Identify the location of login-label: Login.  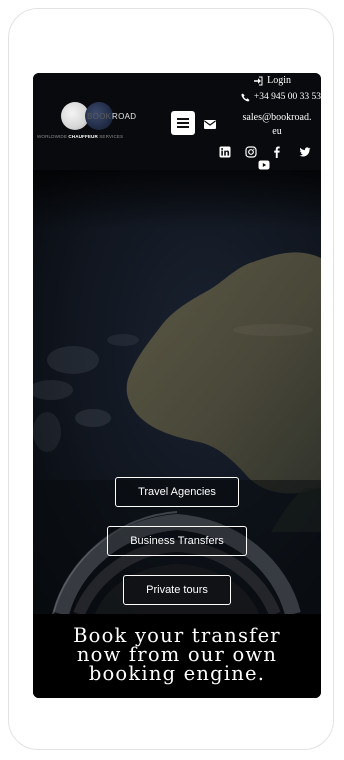
(279, 80).